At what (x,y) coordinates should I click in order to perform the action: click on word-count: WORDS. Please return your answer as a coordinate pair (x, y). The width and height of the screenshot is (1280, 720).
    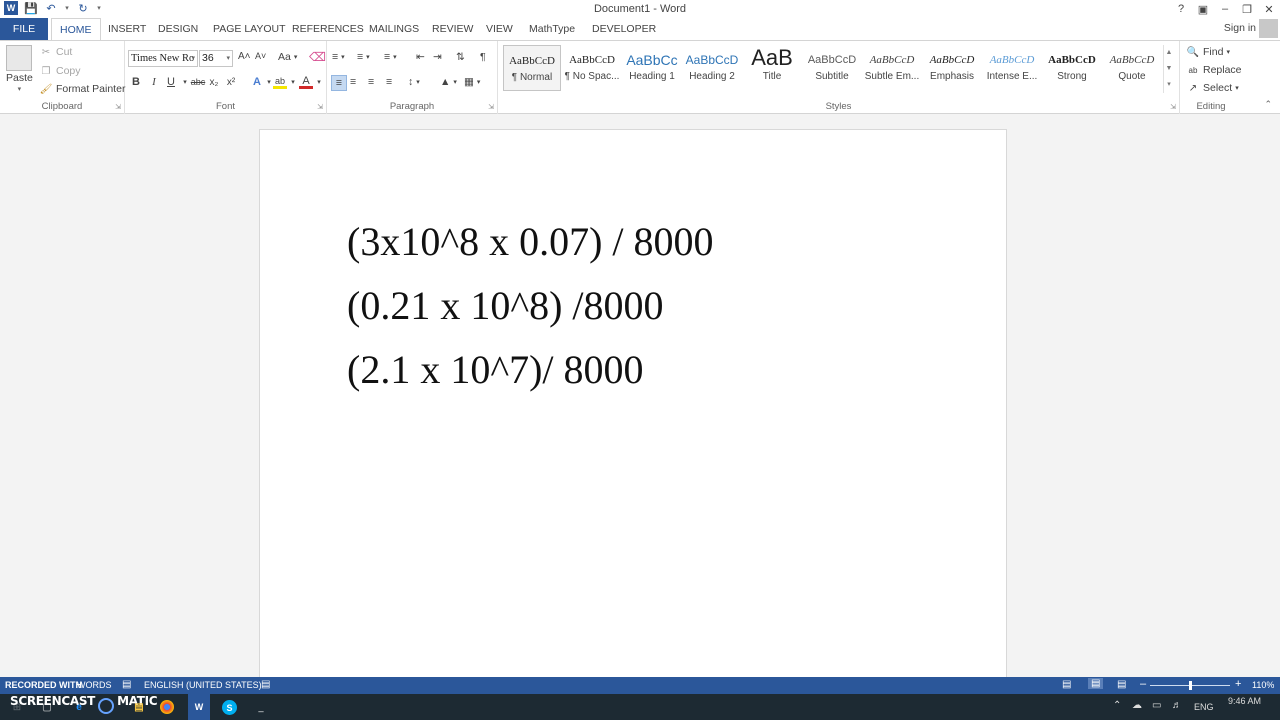
    Looking at the image, I should click on (94, 685).